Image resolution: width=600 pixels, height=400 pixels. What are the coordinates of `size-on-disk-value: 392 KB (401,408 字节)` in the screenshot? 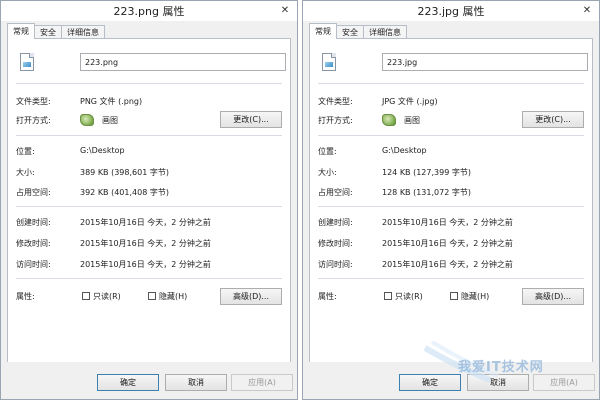 It's located at (124, 192).